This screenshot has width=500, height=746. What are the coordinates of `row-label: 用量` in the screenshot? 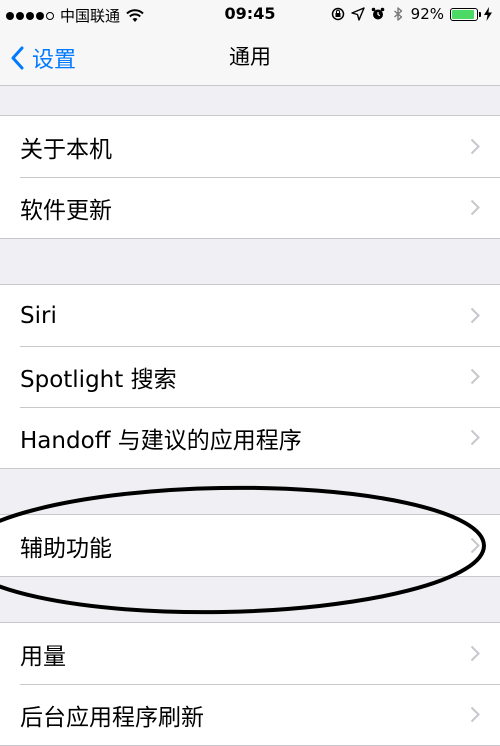 It's located at (43, 656).